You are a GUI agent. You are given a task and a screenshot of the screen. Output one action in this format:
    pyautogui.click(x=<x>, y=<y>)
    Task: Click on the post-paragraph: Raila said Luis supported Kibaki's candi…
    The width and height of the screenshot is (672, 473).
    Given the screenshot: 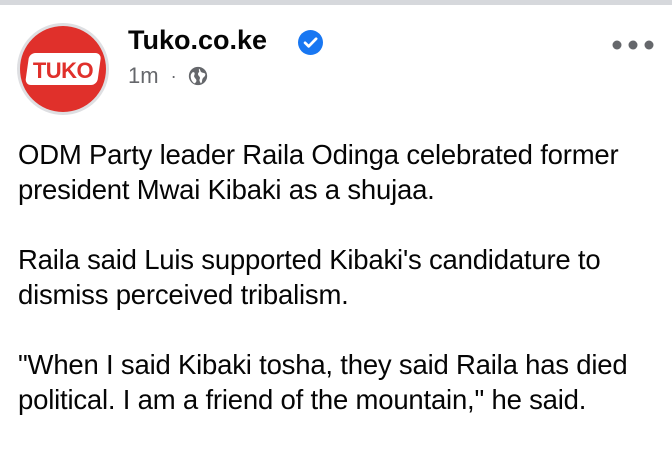 What is the action you would take?
    pyautogui.click(x=309, y=277)
    